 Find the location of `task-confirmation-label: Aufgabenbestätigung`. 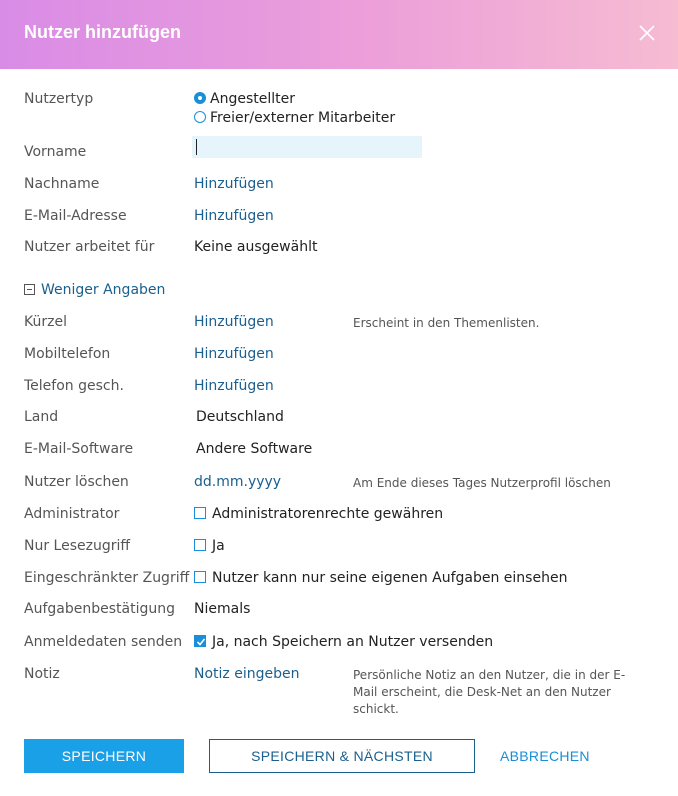

task-confirmation-label: Aufgabenbestätigung is located at coordinates (99, 609).